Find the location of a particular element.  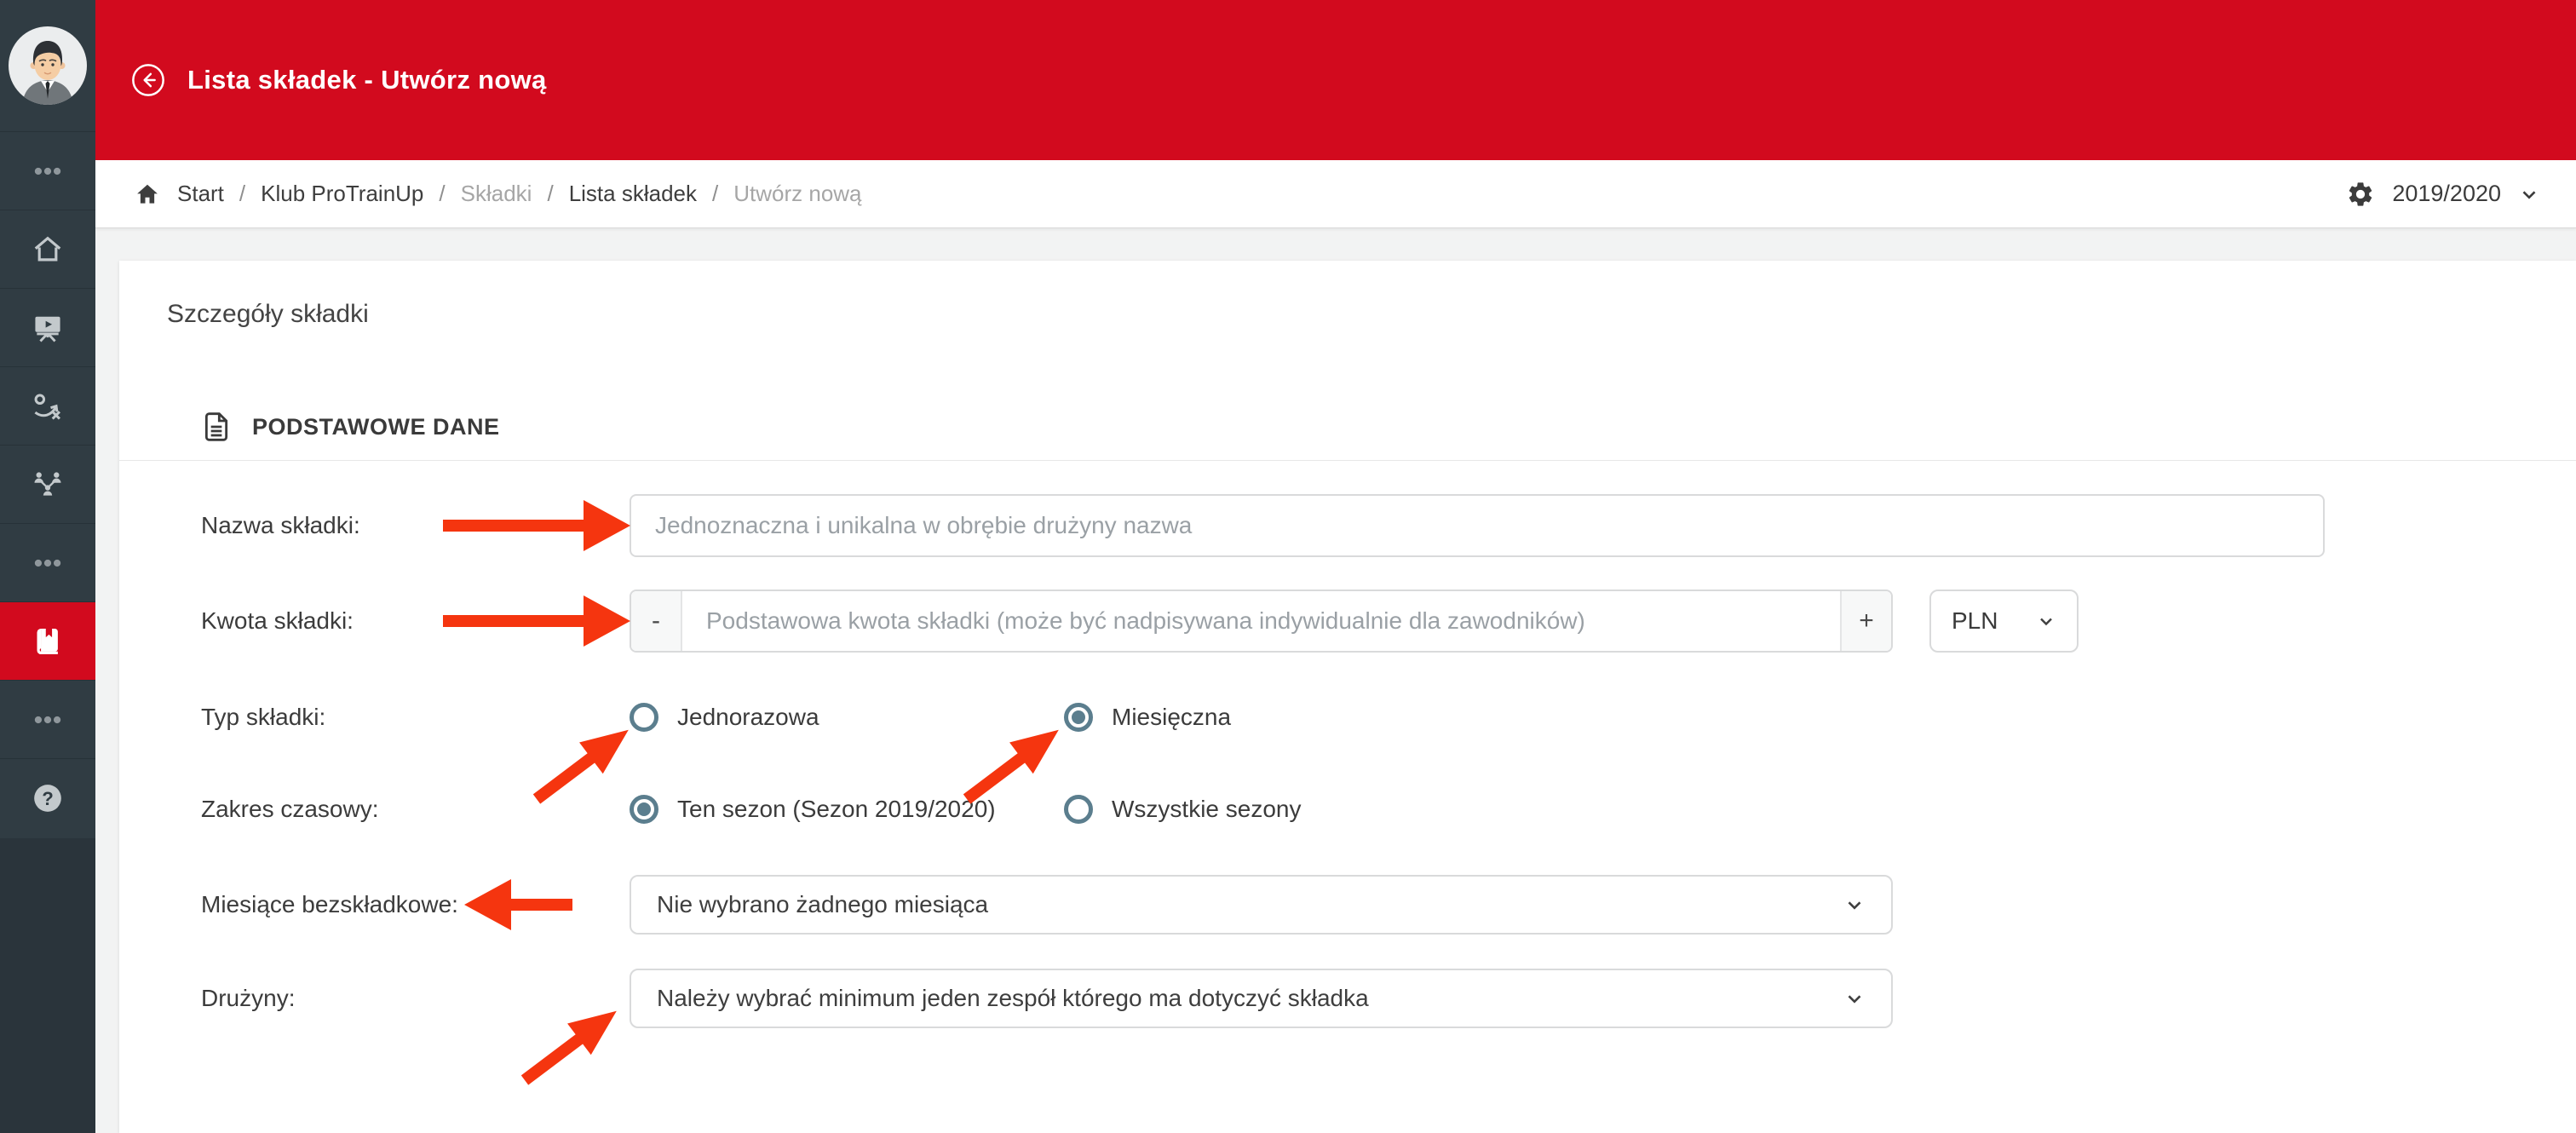

form-row-amount: Kwota składki: - + PLN is located at coordinates (1372, 622).